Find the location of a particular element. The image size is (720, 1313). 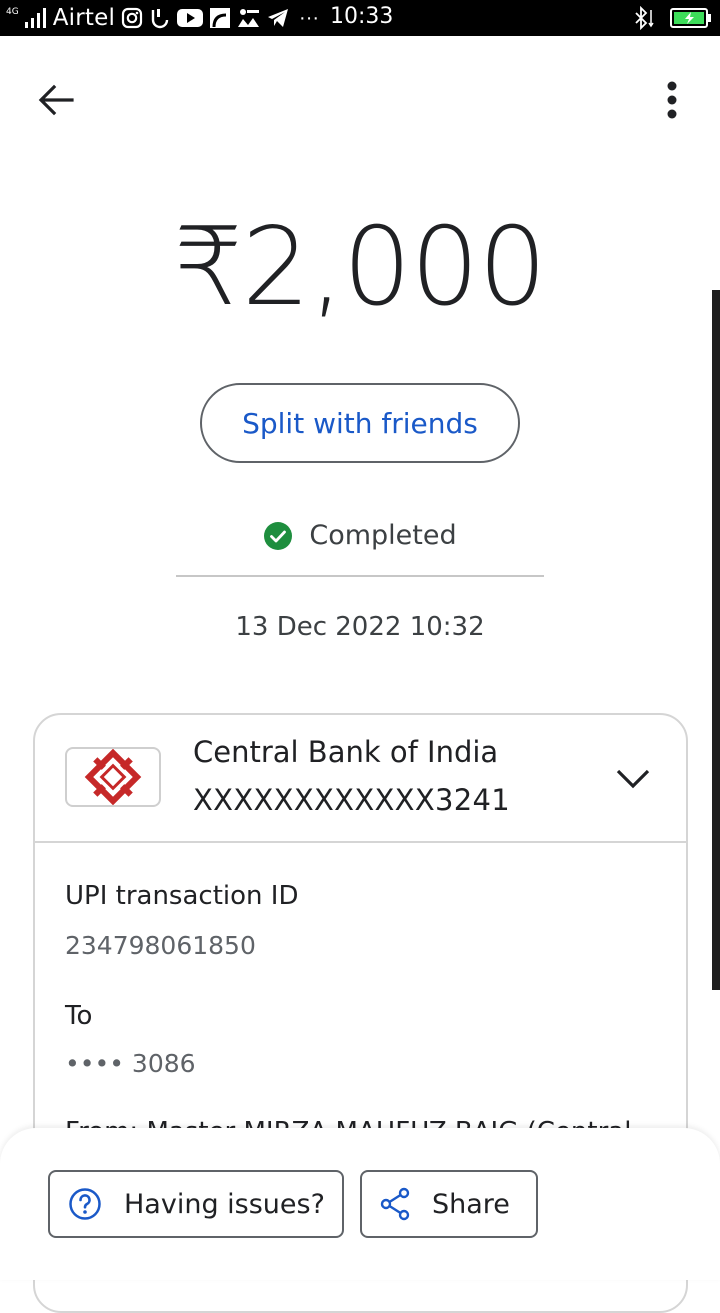

instagram-icon is located at coordinates (132, 18).